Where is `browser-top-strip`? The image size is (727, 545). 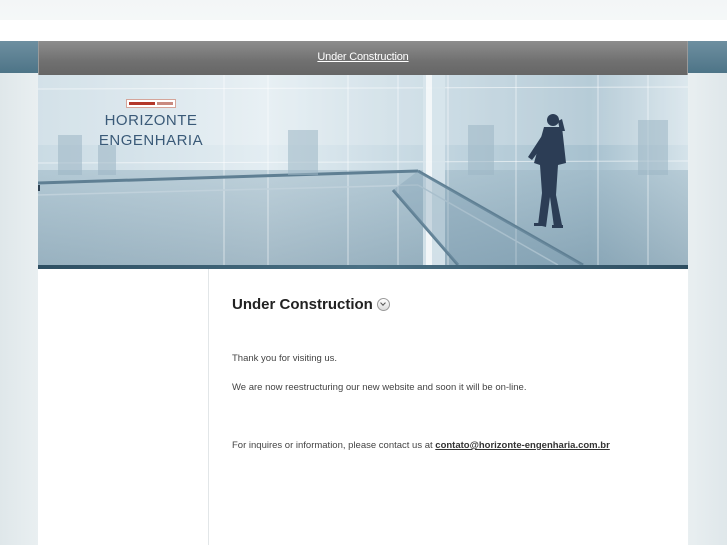
browser-top-strip is located at coordinates (363, 10).